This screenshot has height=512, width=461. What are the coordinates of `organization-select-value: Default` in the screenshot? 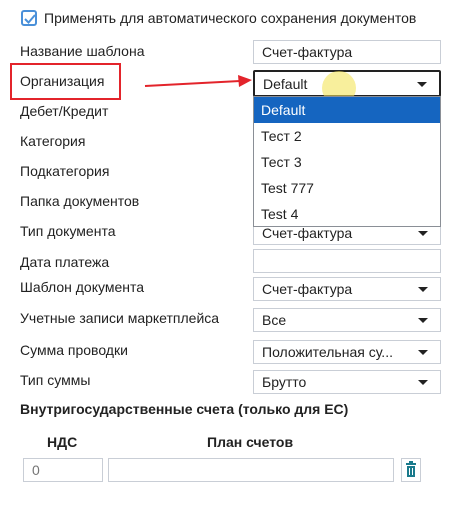 It's located at (285, 84).